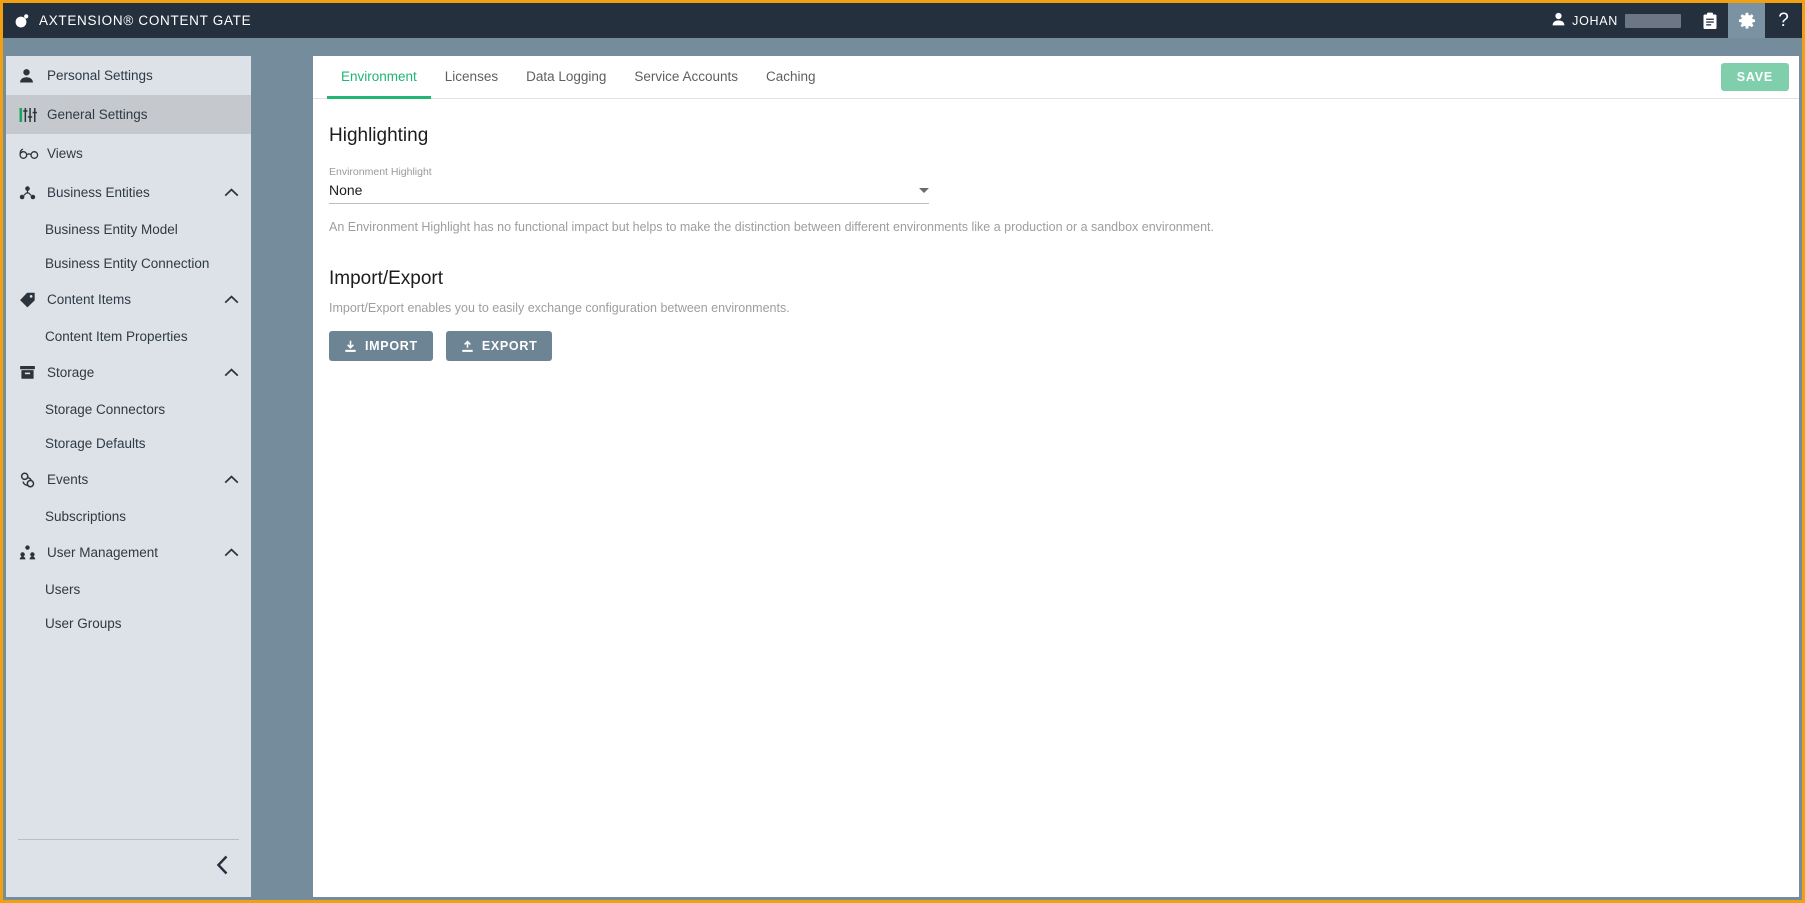  What do you see at coordinates (31, 300) in the screenshot?
I see `tag-icon` at bounding box center [31, 300].